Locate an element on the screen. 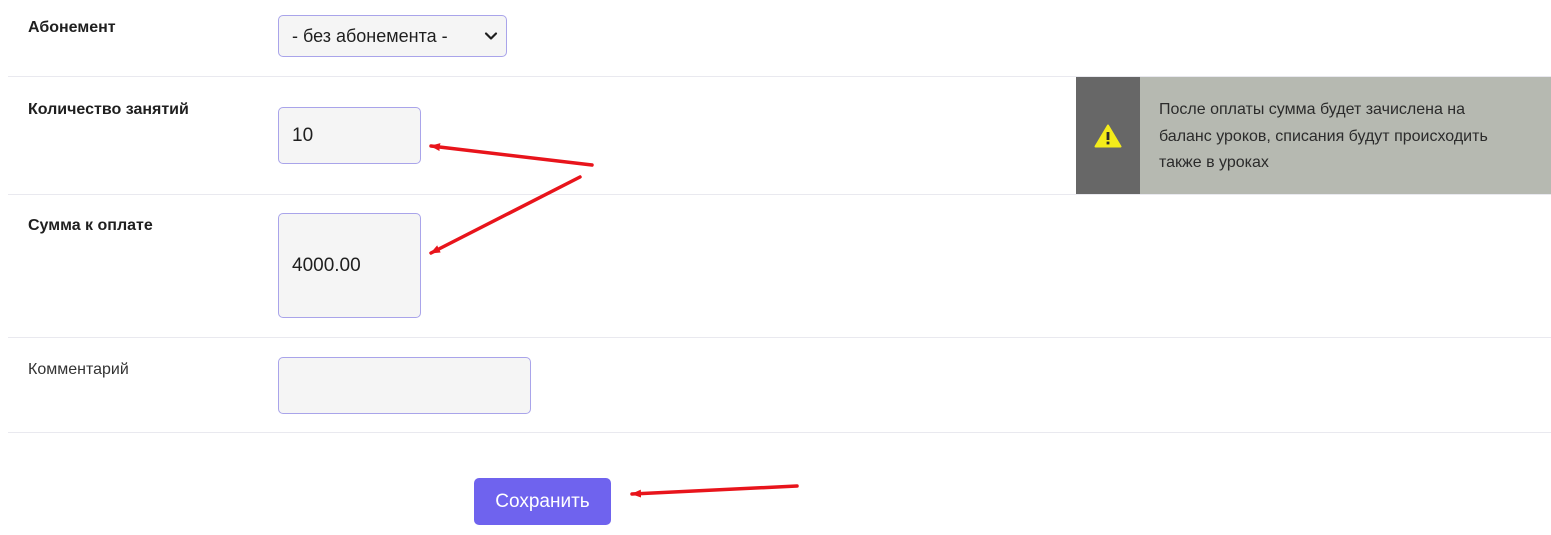 This screenshot has height=535, width=1551. amount-value: 4000.00 is located at coordinates (326, 265).